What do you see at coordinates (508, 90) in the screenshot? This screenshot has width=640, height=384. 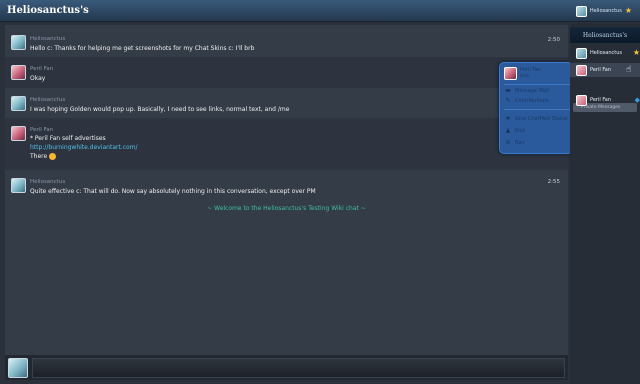 I see `message-wall-icon: ▬` at bounding box center [508, 90].